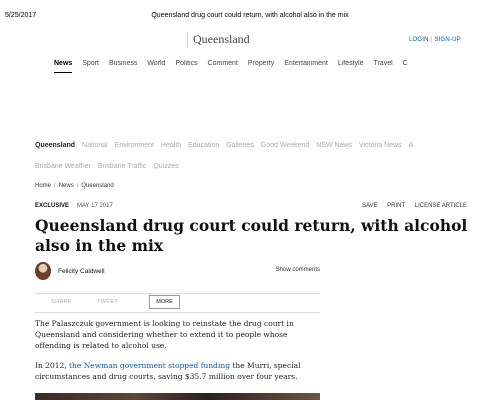 This screenshot has width=500, height=400. Describe the element at coordinates (149, 365) in the screenshot. I see `newman-government-link: the Newman government stopped funding` at that location.